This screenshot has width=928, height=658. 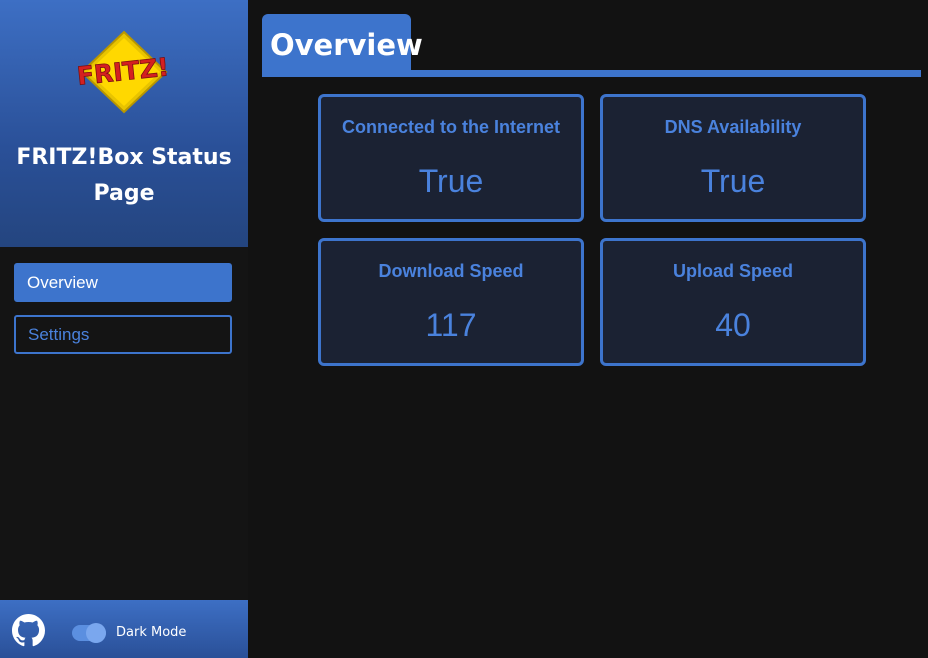 I want to click on sidebar-item-overview: Overview, so click(x=123, y=282).